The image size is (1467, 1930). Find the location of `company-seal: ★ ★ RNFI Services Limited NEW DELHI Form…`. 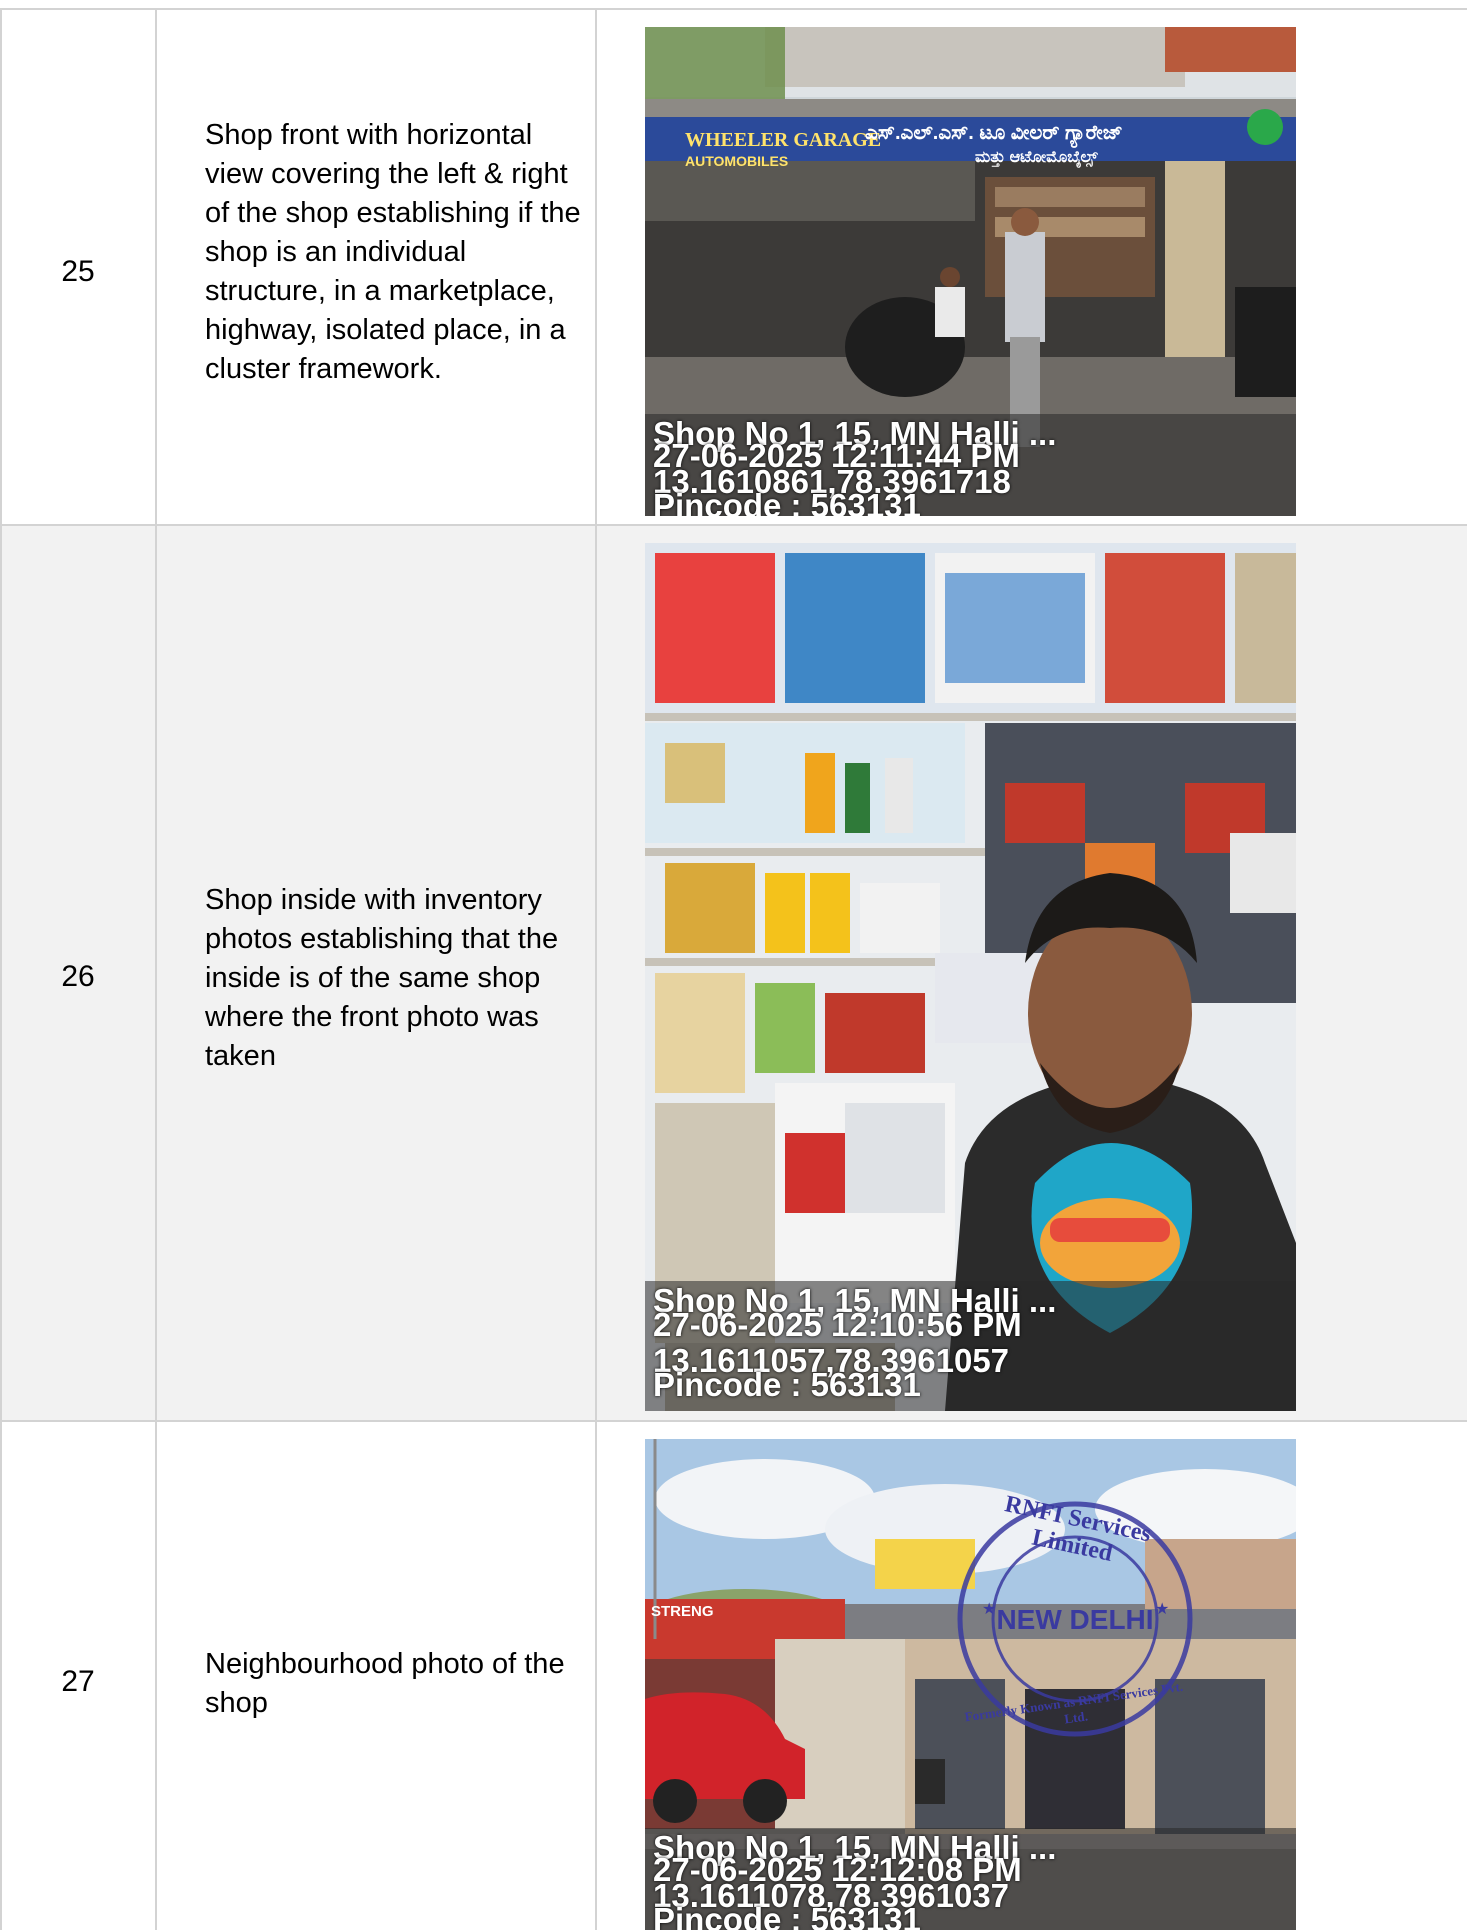

company-seal: ★ ★ RNFI Services Limited NEW DELHI Form… is located at coordinates (1075, 1617).